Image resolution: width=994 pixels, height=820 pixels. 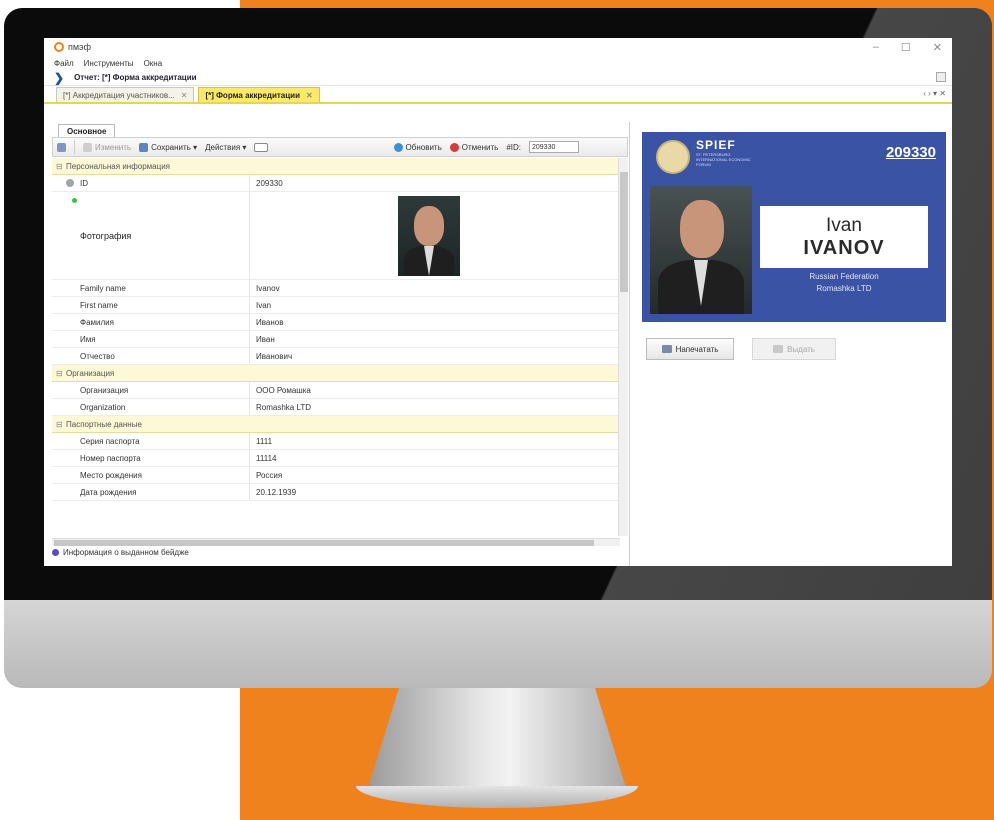 What do you see at coordinates (261, 441) in the screenshot?
I see `field-value: 1111` at bounding box center [261, 441].